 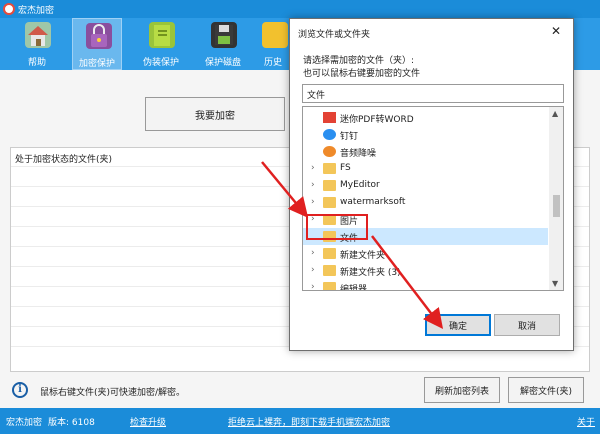 I want to click on scroll-up-icon: ▲, so click(x=555, y=113).